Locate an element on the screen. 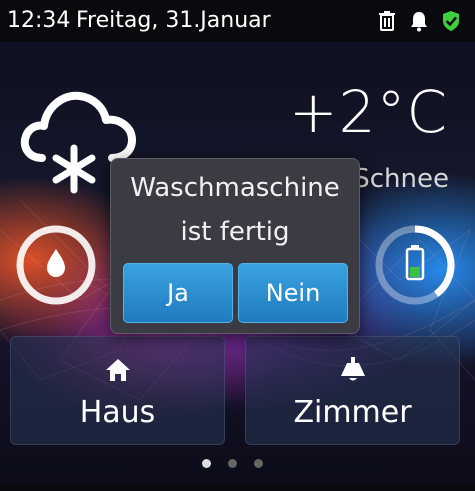 Image resolution: width=475 pixels, height=491 pixels. tile-haus-label: Haus is located at coordinates (117, 412).